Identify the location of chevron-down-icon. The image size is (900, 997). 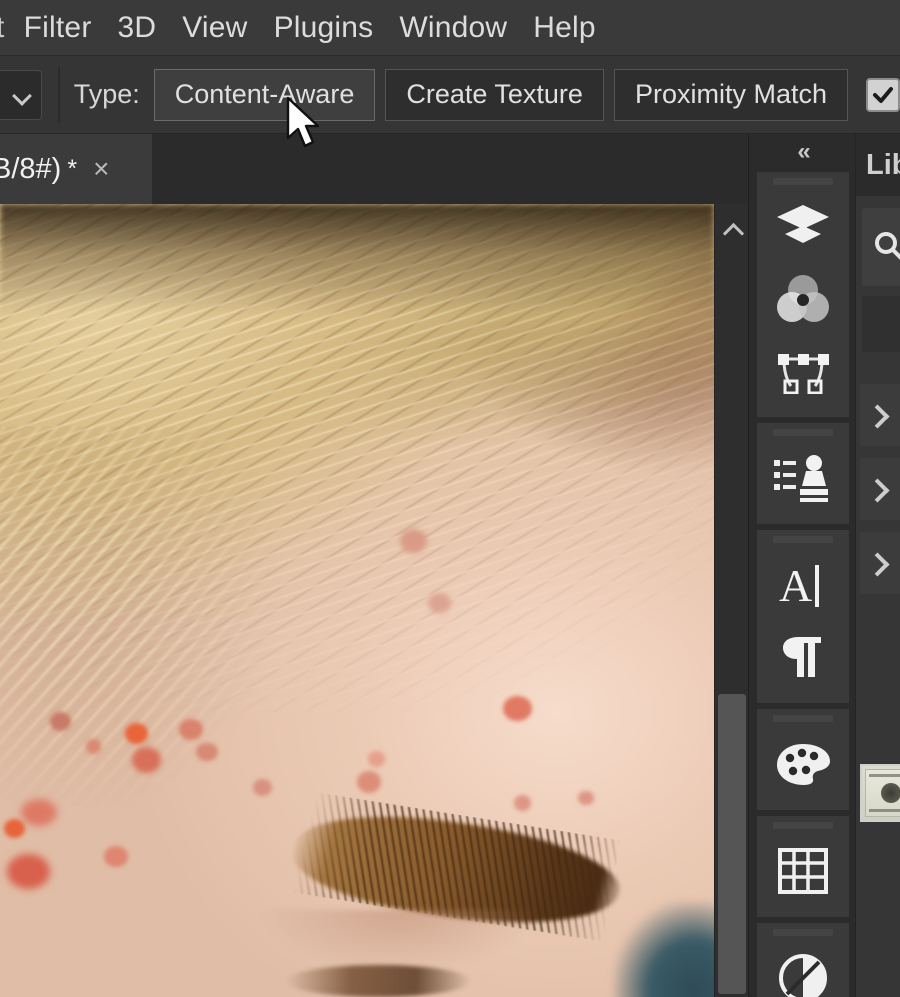
(23, 94).